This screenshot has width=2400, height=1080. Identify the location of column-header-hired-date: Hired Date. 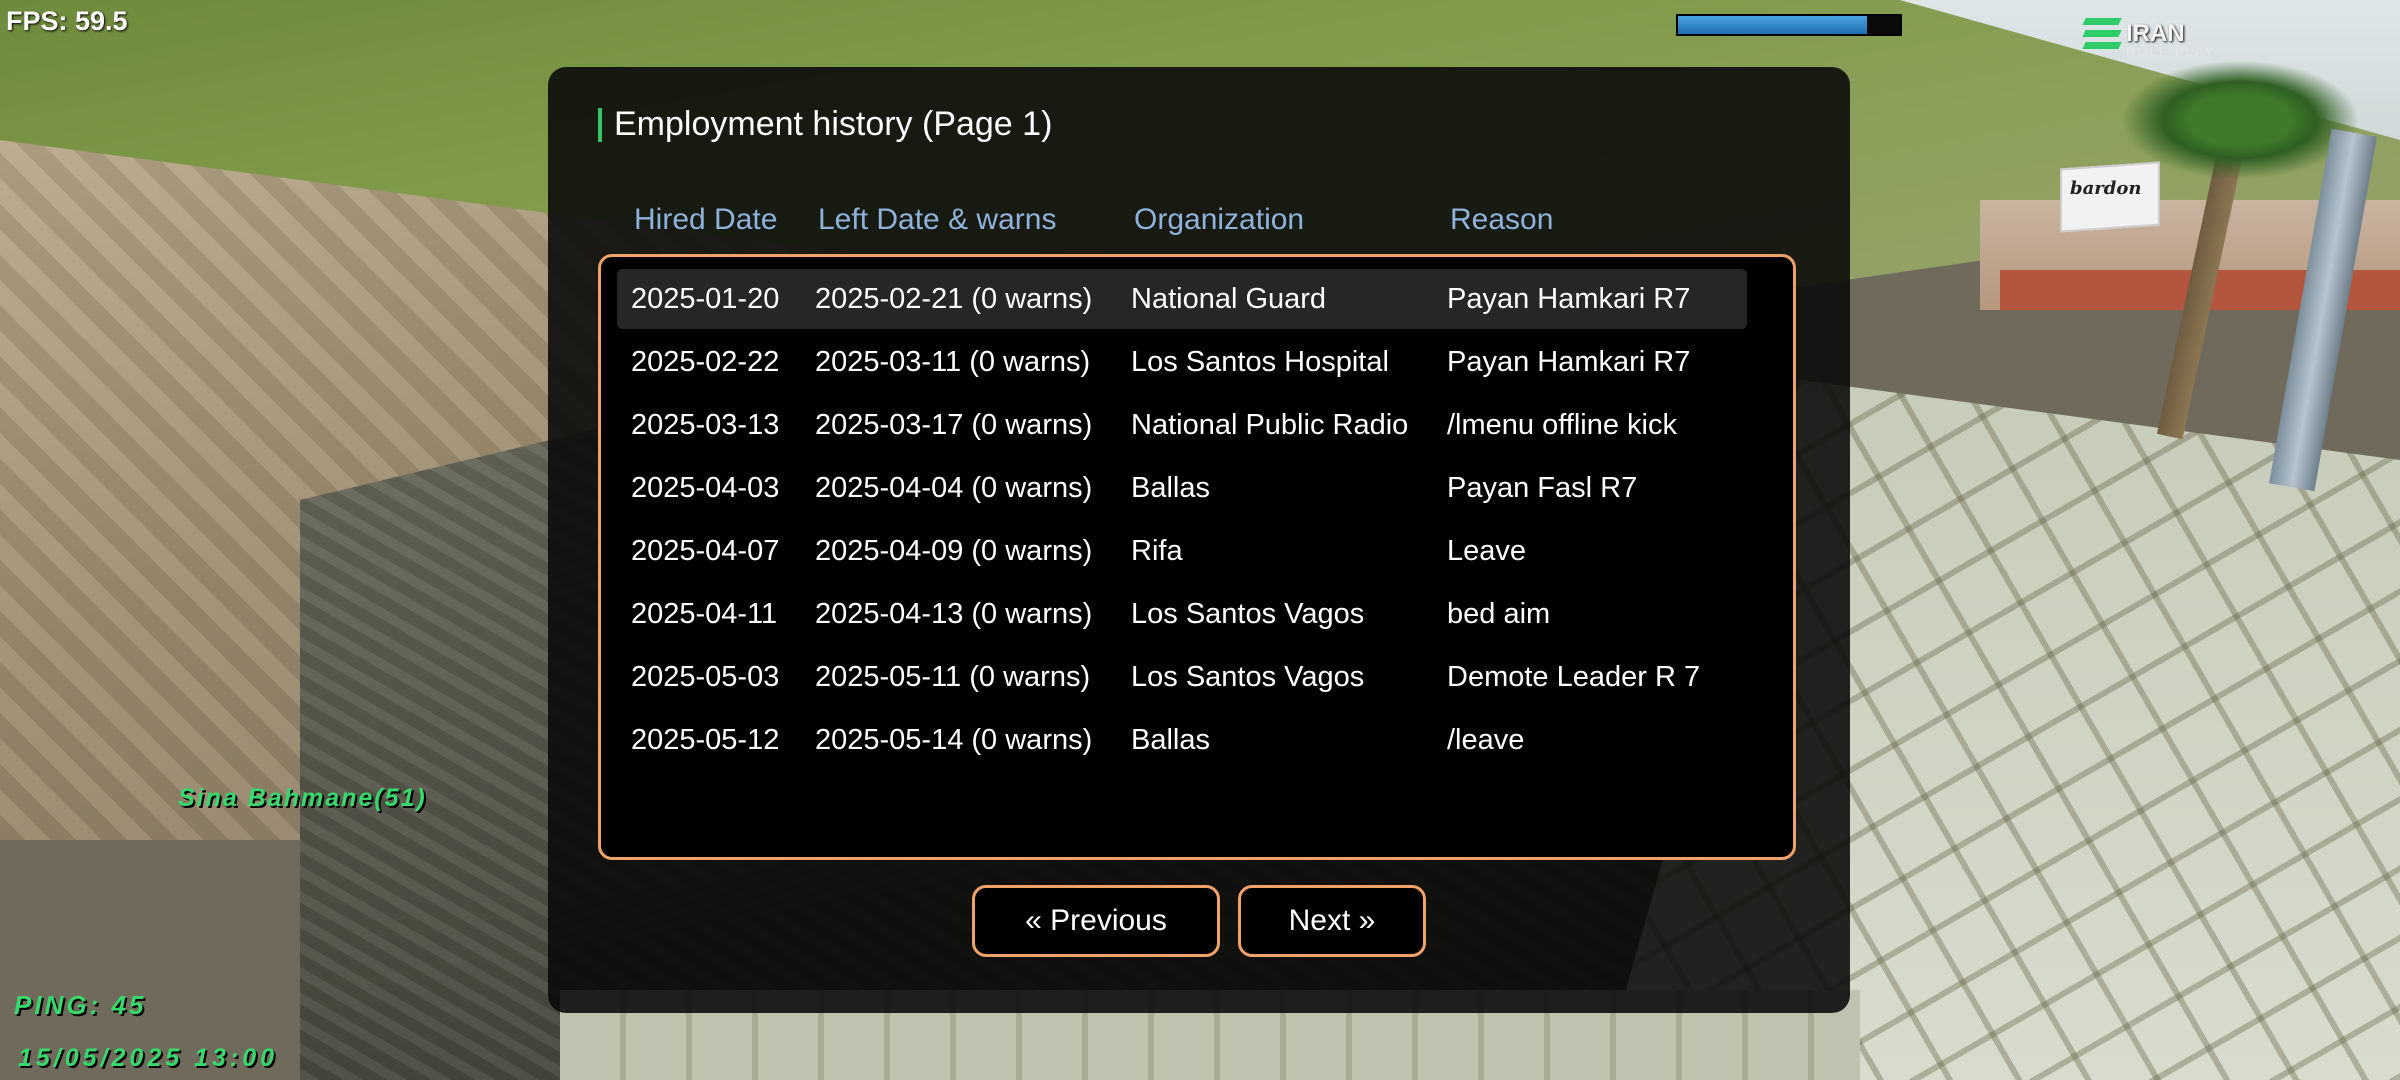
(706, 219).